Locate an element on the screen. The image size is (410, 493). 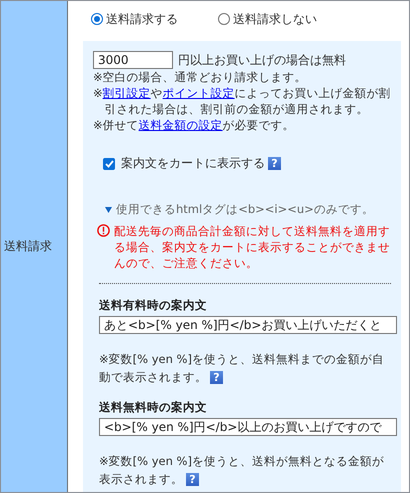
variable-note: ※変数[% yen %]を使うと、送料無料までの金額が自動で表示されます。 ? is located at coordinates (242, 368).